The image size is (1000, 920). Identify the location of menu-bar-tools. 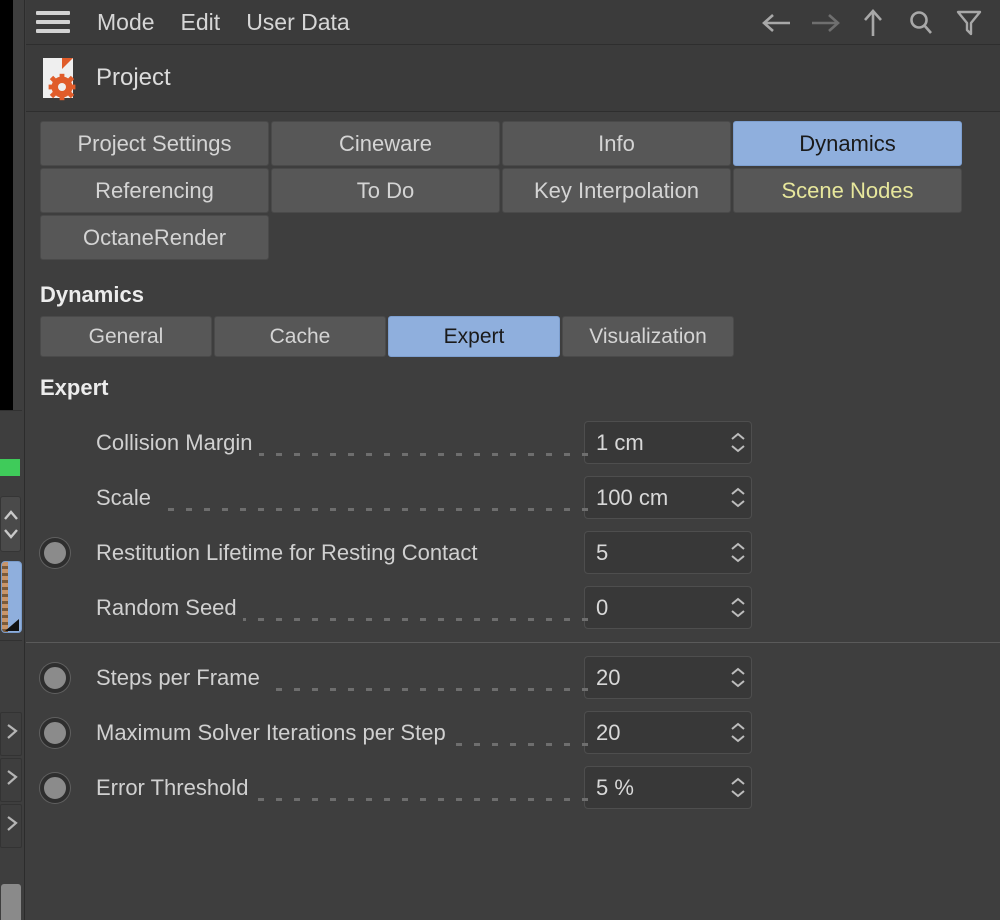
(873, 22).